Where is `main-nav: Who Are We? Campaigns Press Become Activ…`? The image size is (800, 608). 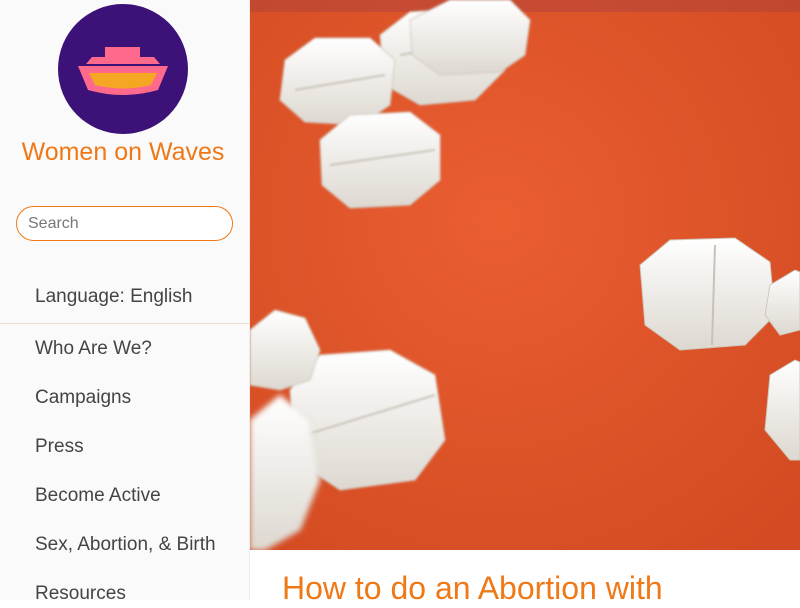
main-nav: Who Are We? Campaigns Press Become Activ… is located at coordinates (125, 467).